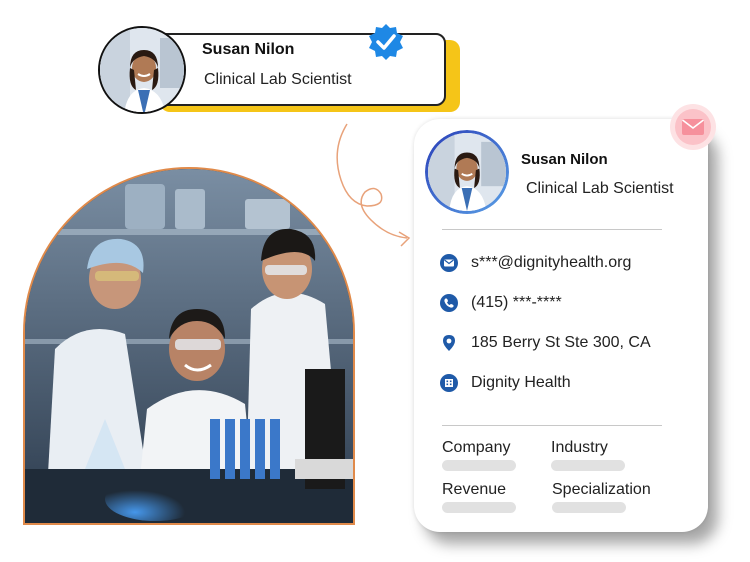 This screenshot has height=562, width=750. Describe the element at coordinates (588, 465) in the screenshot. I see `industry-placeholder-bar` at that location.